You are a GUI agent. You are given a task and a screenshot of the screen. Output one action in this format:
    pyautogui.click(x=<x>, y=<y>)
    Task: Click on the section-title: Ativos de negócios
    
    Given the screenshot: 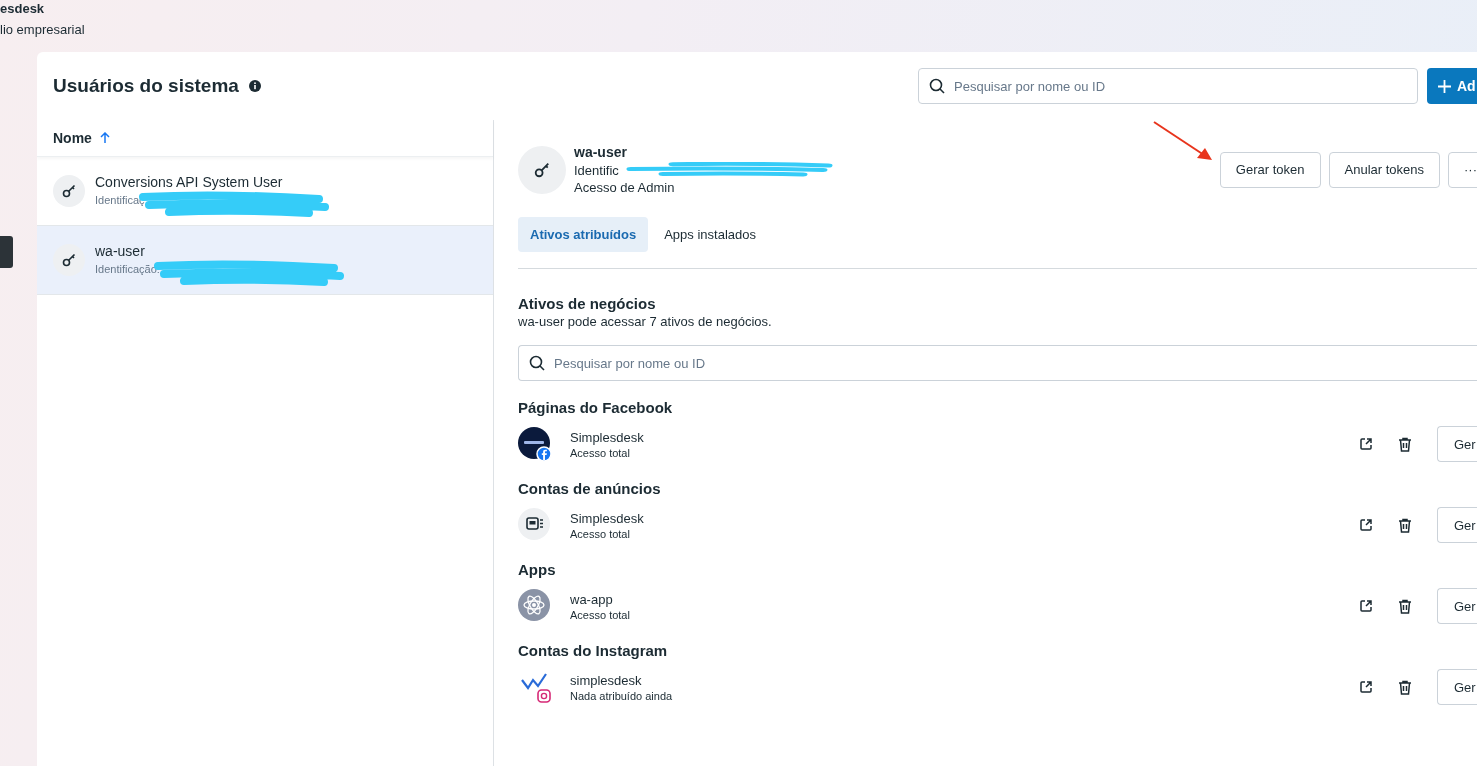 What is the action you would take?
    pyautogui.click(x=587, y=303)
    